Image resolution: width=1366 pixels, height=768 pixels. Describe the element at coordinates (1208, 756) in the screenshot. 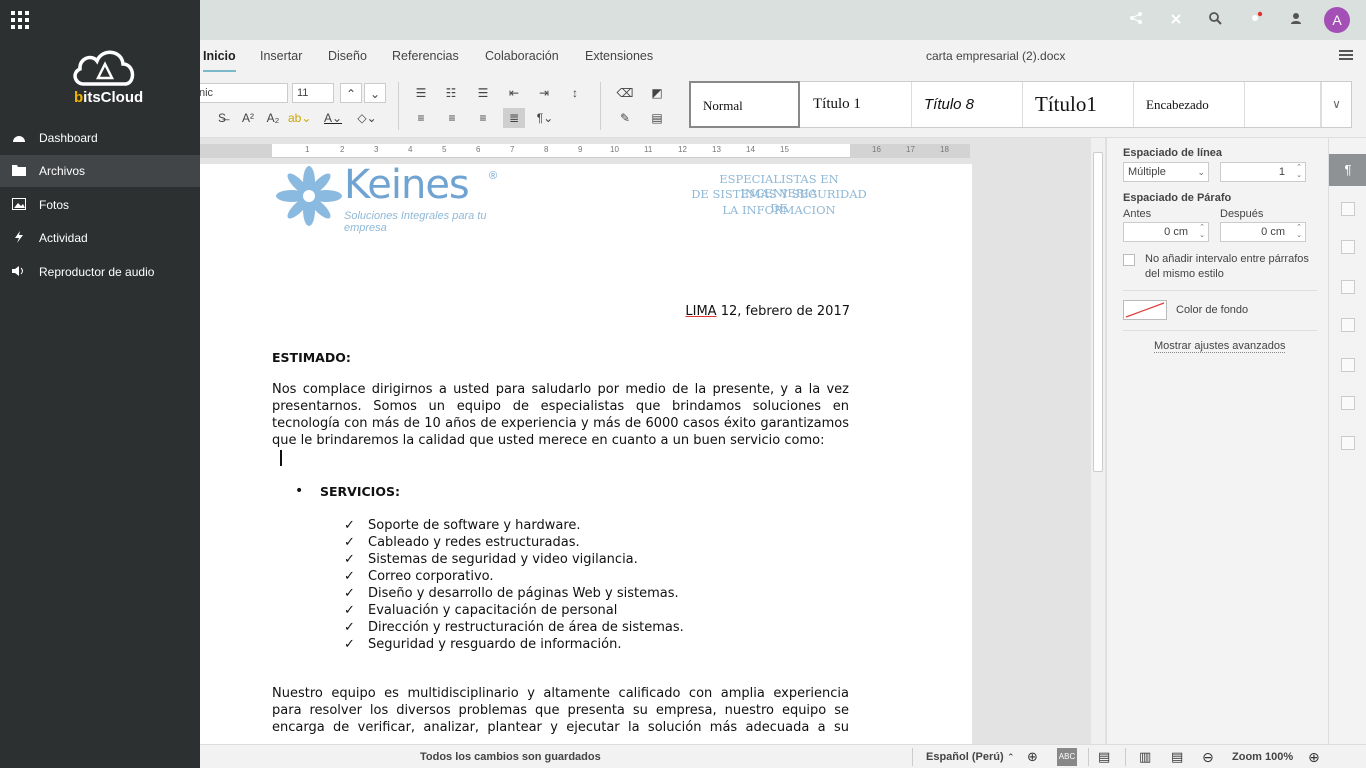

I see `zoom-out-icon: ⊖` at that location.